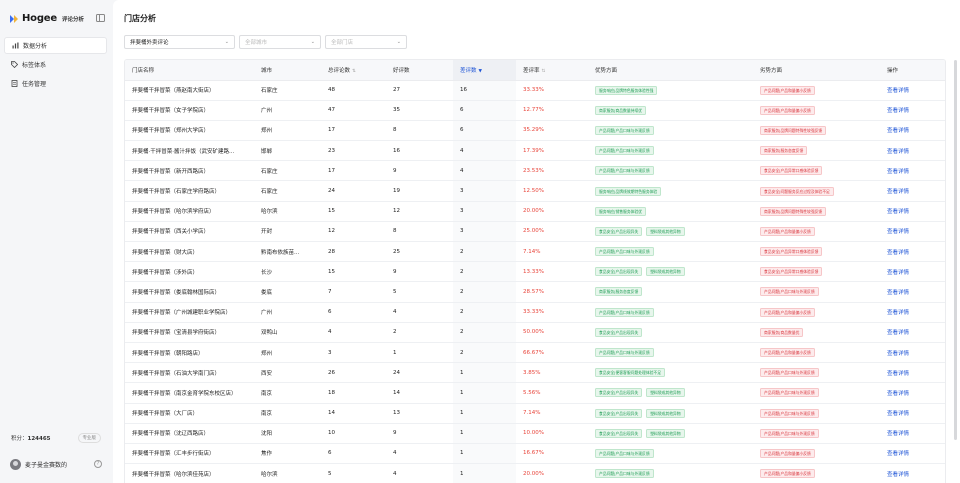 The height and width of the screenshot is (483, 960). Describe the element at coordinates (480, 71) in the screenshot. I see `sort-desc-icon: ▼` at that location.